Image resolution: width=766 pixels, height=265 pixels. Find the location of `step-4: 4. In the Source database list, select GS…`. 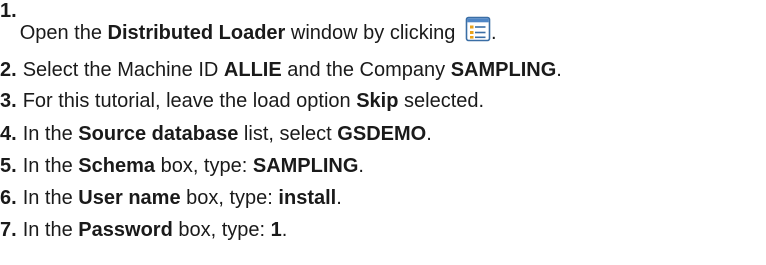

step-4: 4. In the Source database list, select GS… is located at coordinates (216, 134).